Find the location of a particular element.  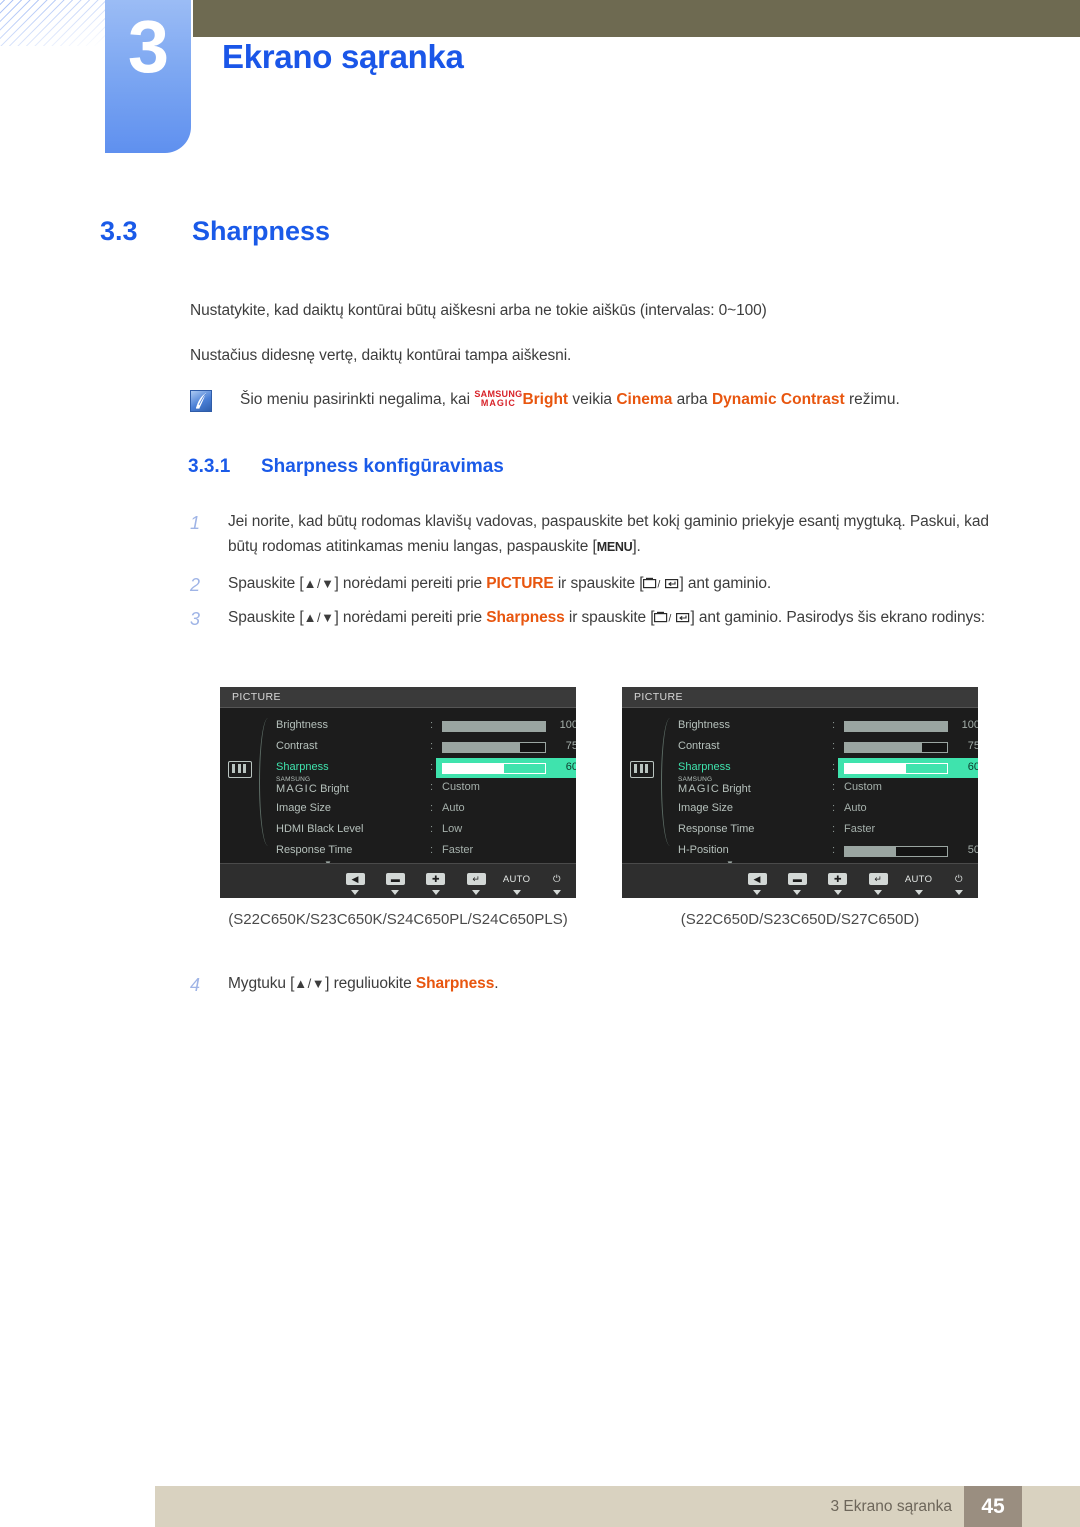

step-2-part3: ir spauskite [ is located at coordinates (598, 583).